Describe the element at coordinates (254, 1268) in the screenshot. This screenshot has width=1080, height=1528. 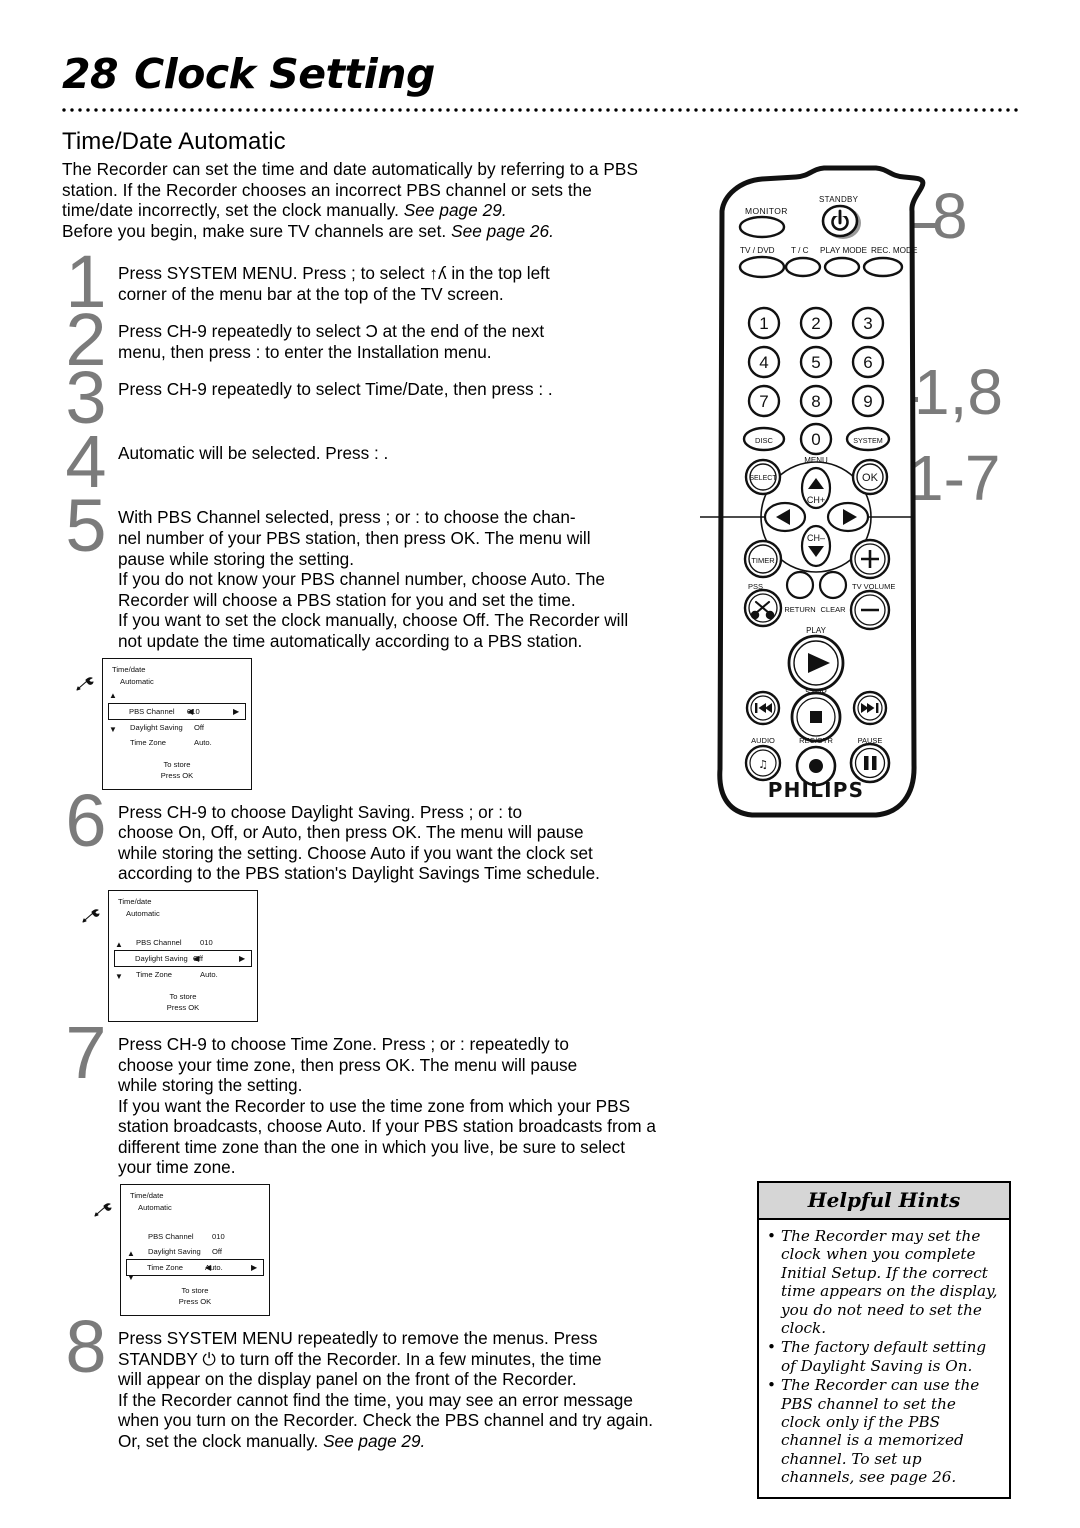
I see `osd-3-right-arrow-icon: ▶` at that location.